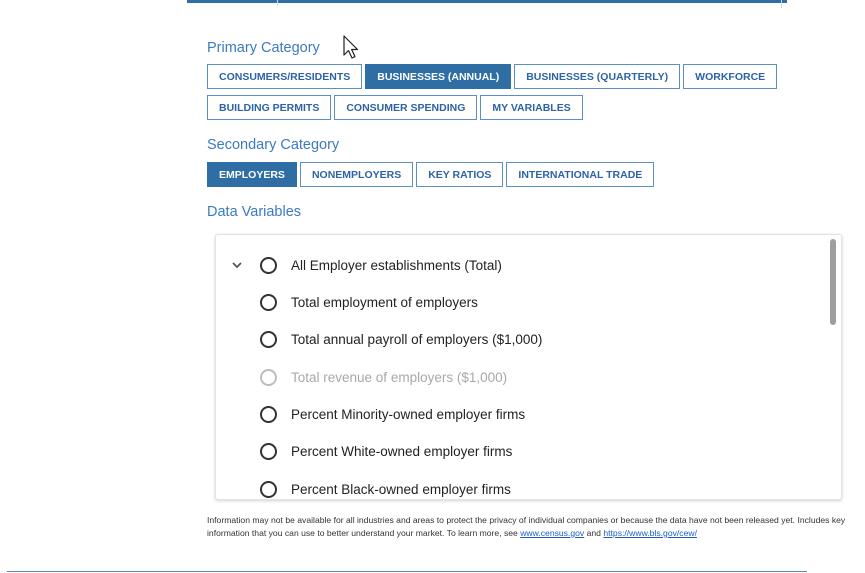  I want to click on secondary-btn-key-ratios: KEY RATIOS, so click(460, 174).